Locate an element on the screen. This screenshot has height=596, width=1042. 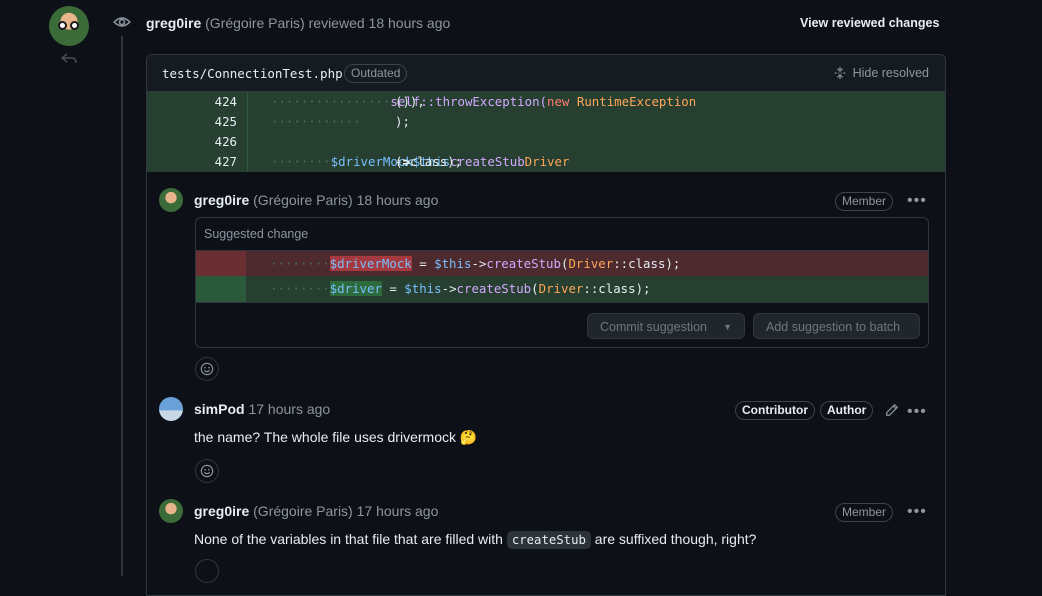
hide-resolved-button: Hide resolved is located at coordinates (881, 73).